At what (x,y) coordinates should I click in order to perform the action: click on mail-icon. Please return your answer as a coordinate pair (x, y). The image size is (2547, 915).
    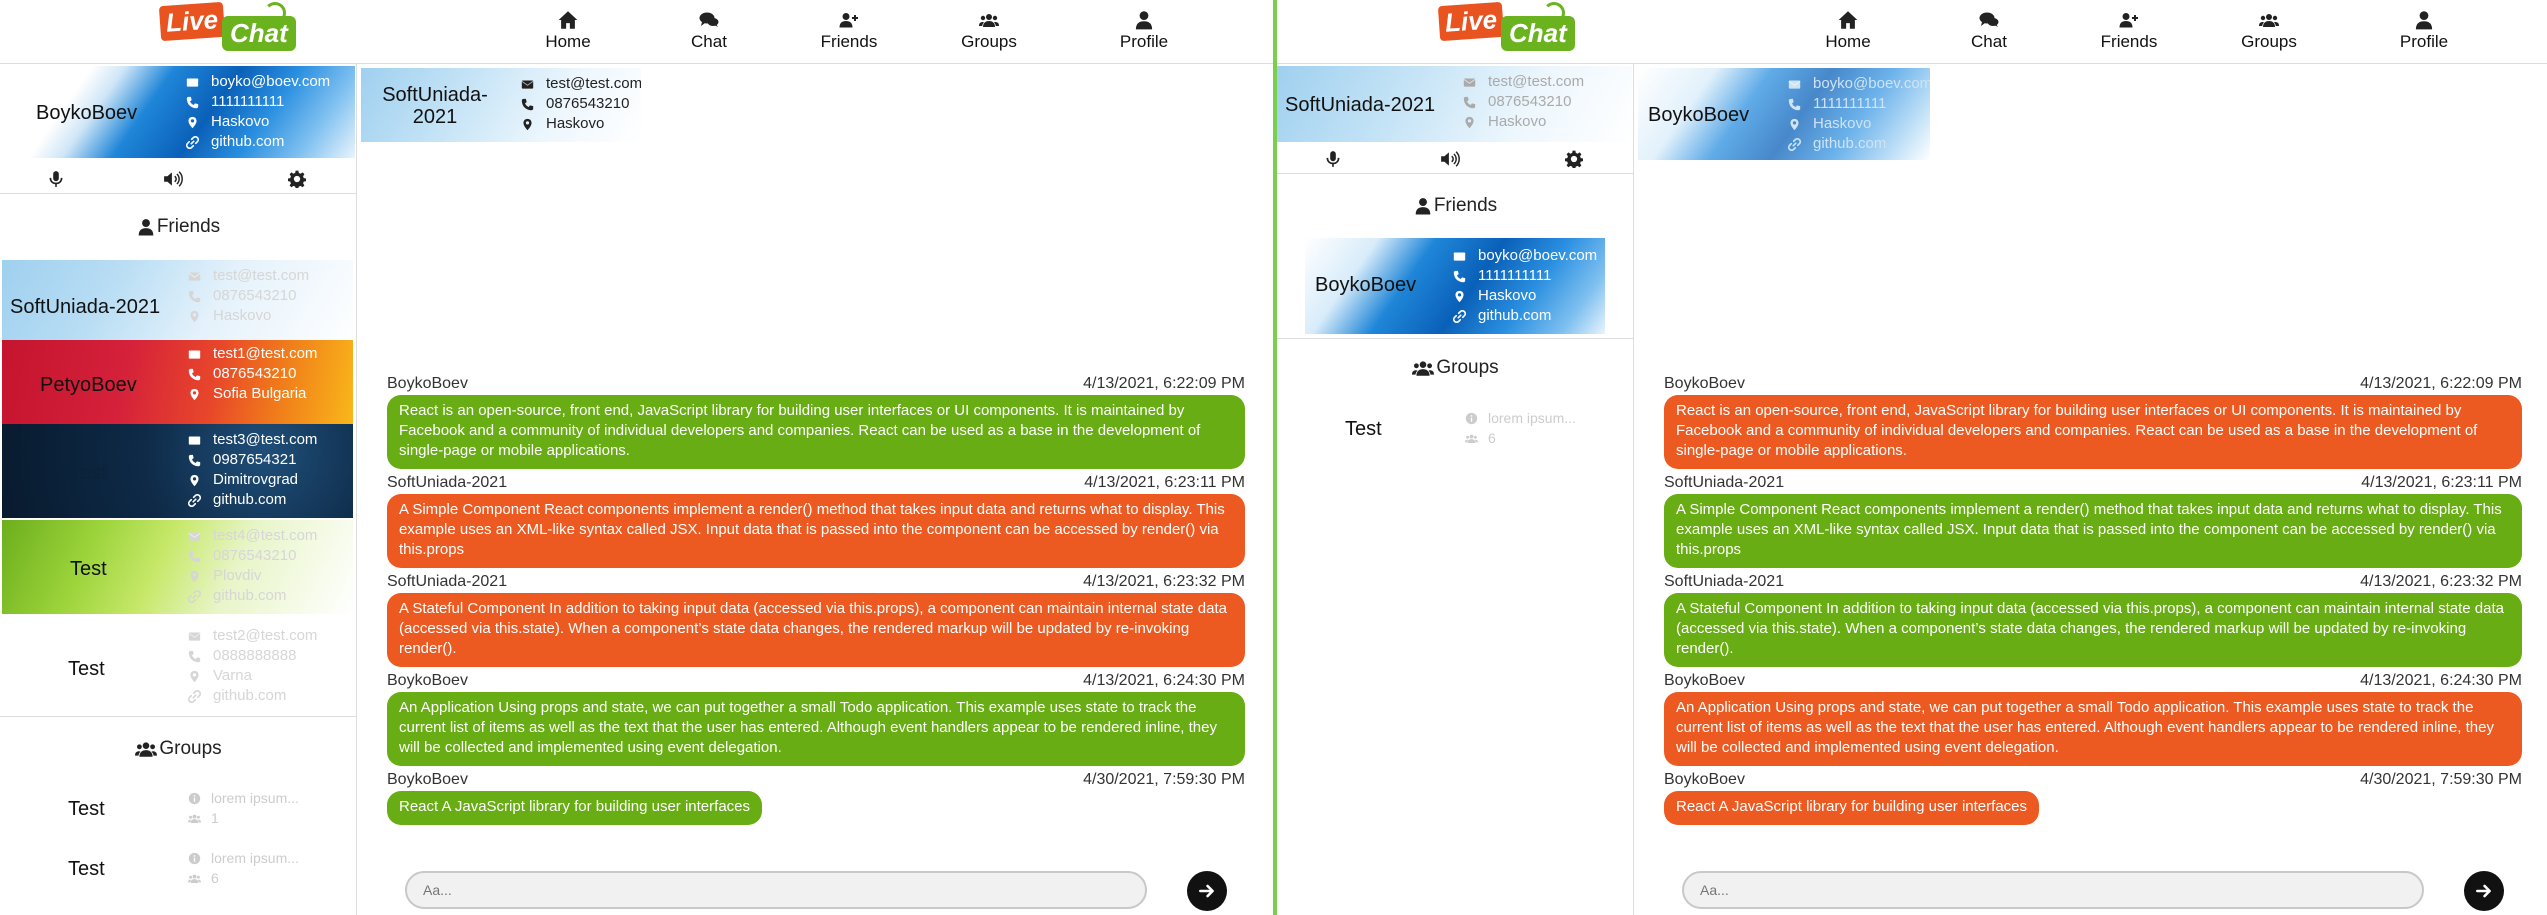
    Looking at the image, I should click on (194, 636).